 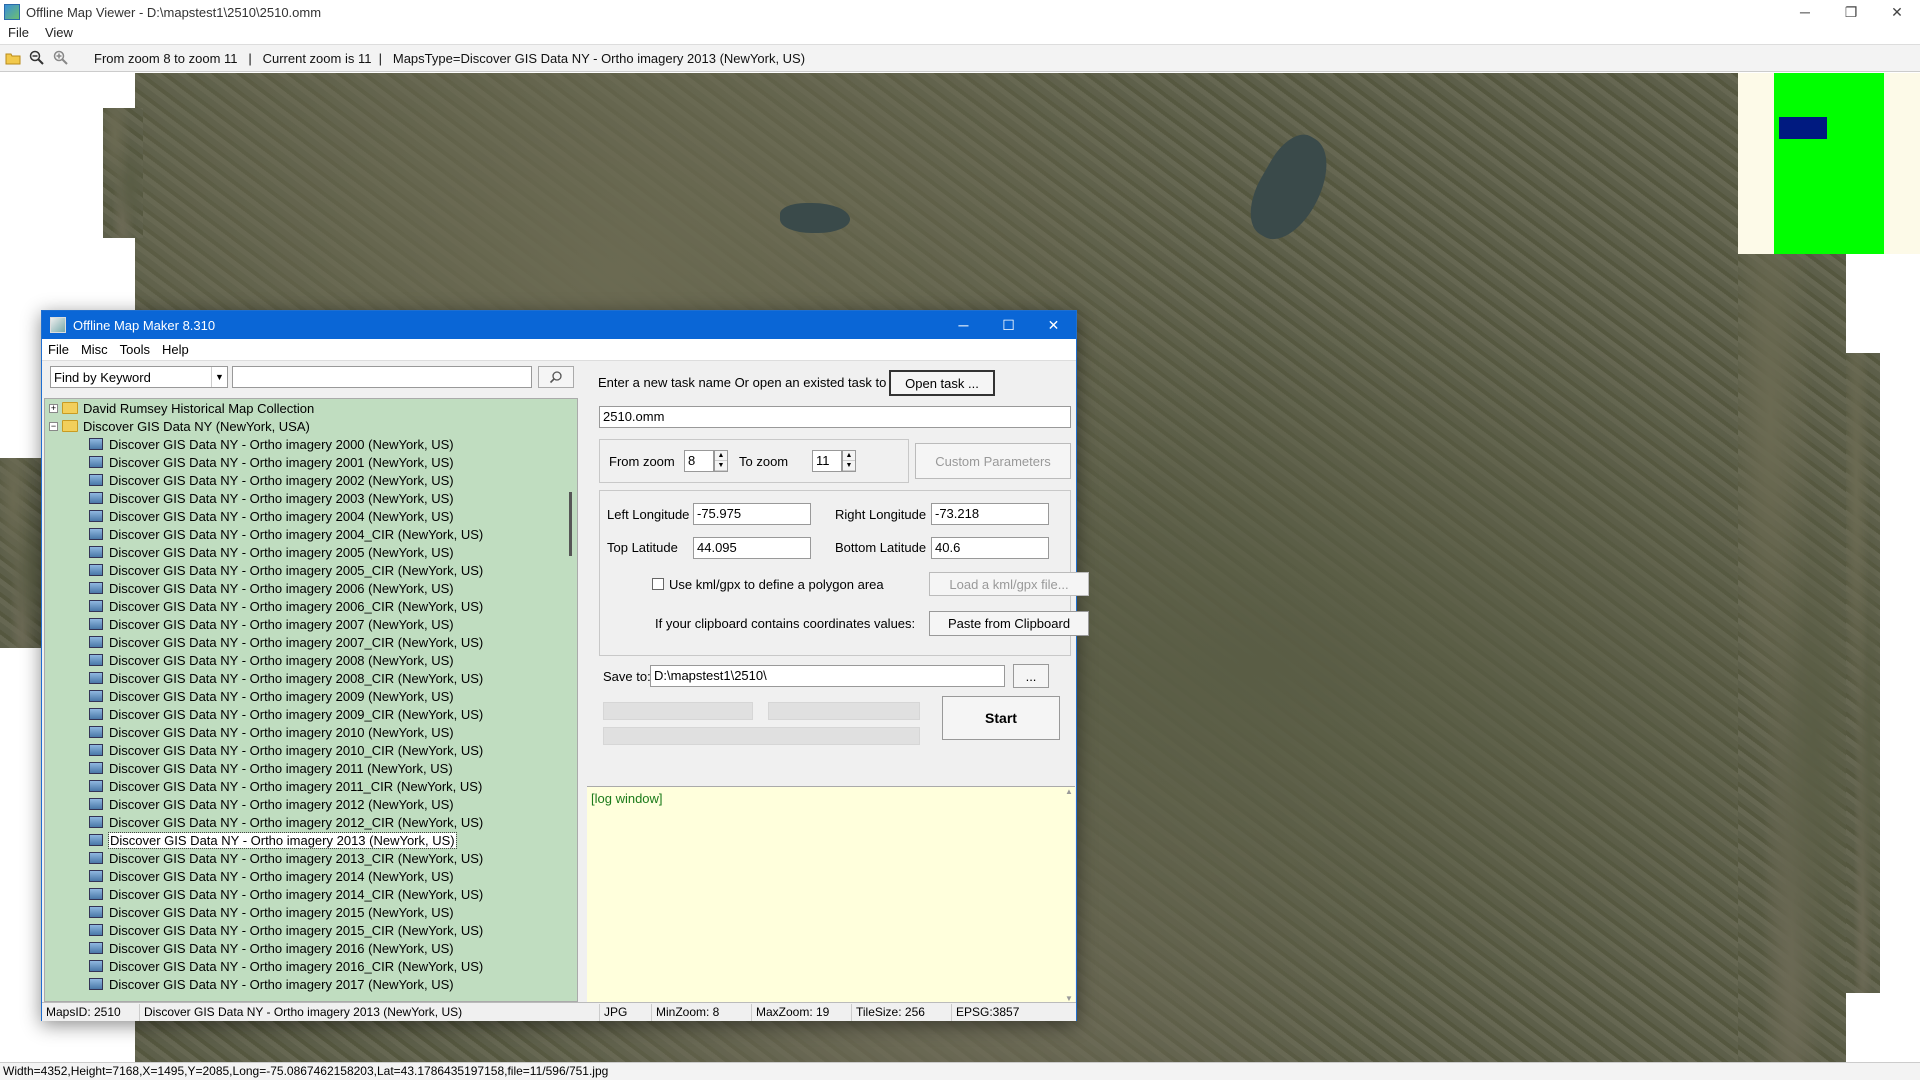 I want to click on search-input, so click(x=382, y=377).